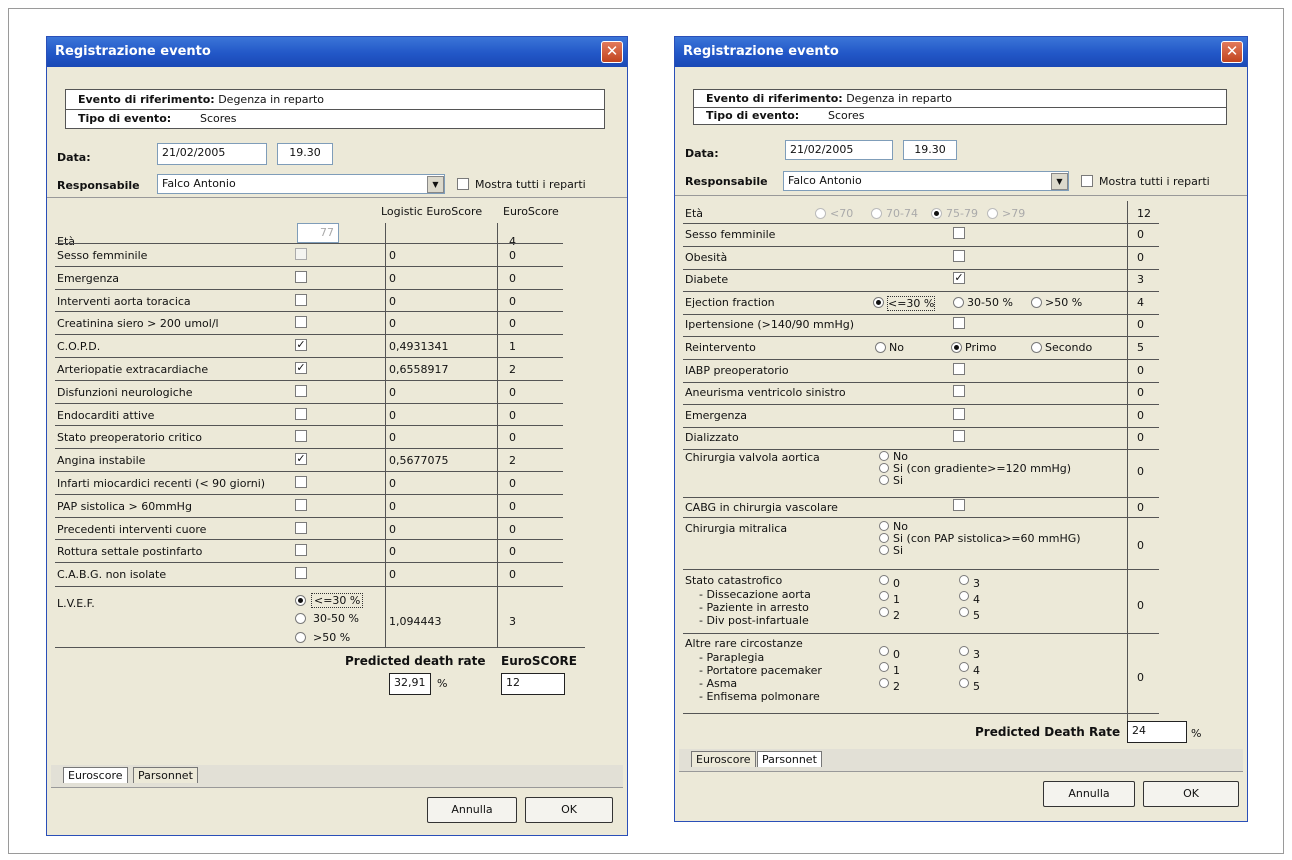  I want to click on rare-label: Altre rare circostanze, so click(744, 643).